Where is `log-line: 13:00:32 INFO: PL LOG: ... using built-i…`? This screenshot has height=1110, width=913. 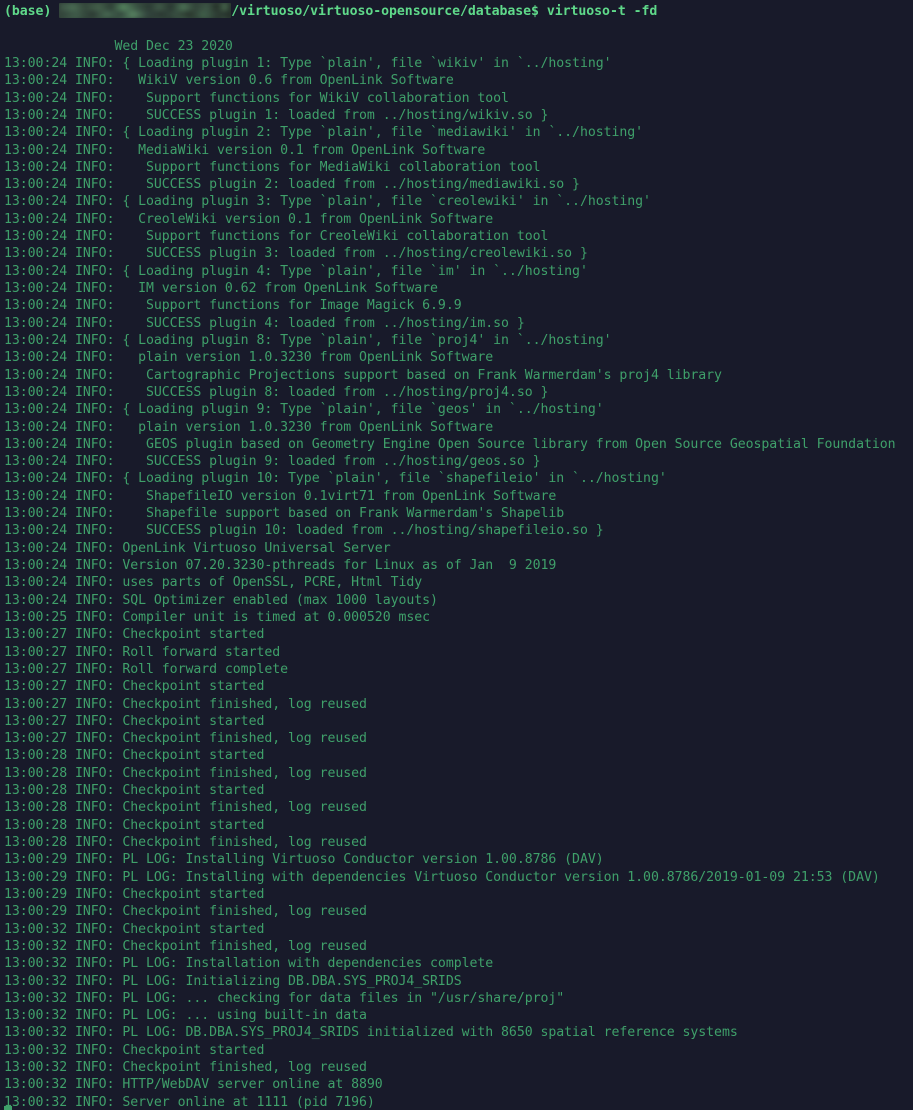
log-line: 13:00:32 INFO: PL LOG: ... using built-i… is located at coordinates (185, 1016).